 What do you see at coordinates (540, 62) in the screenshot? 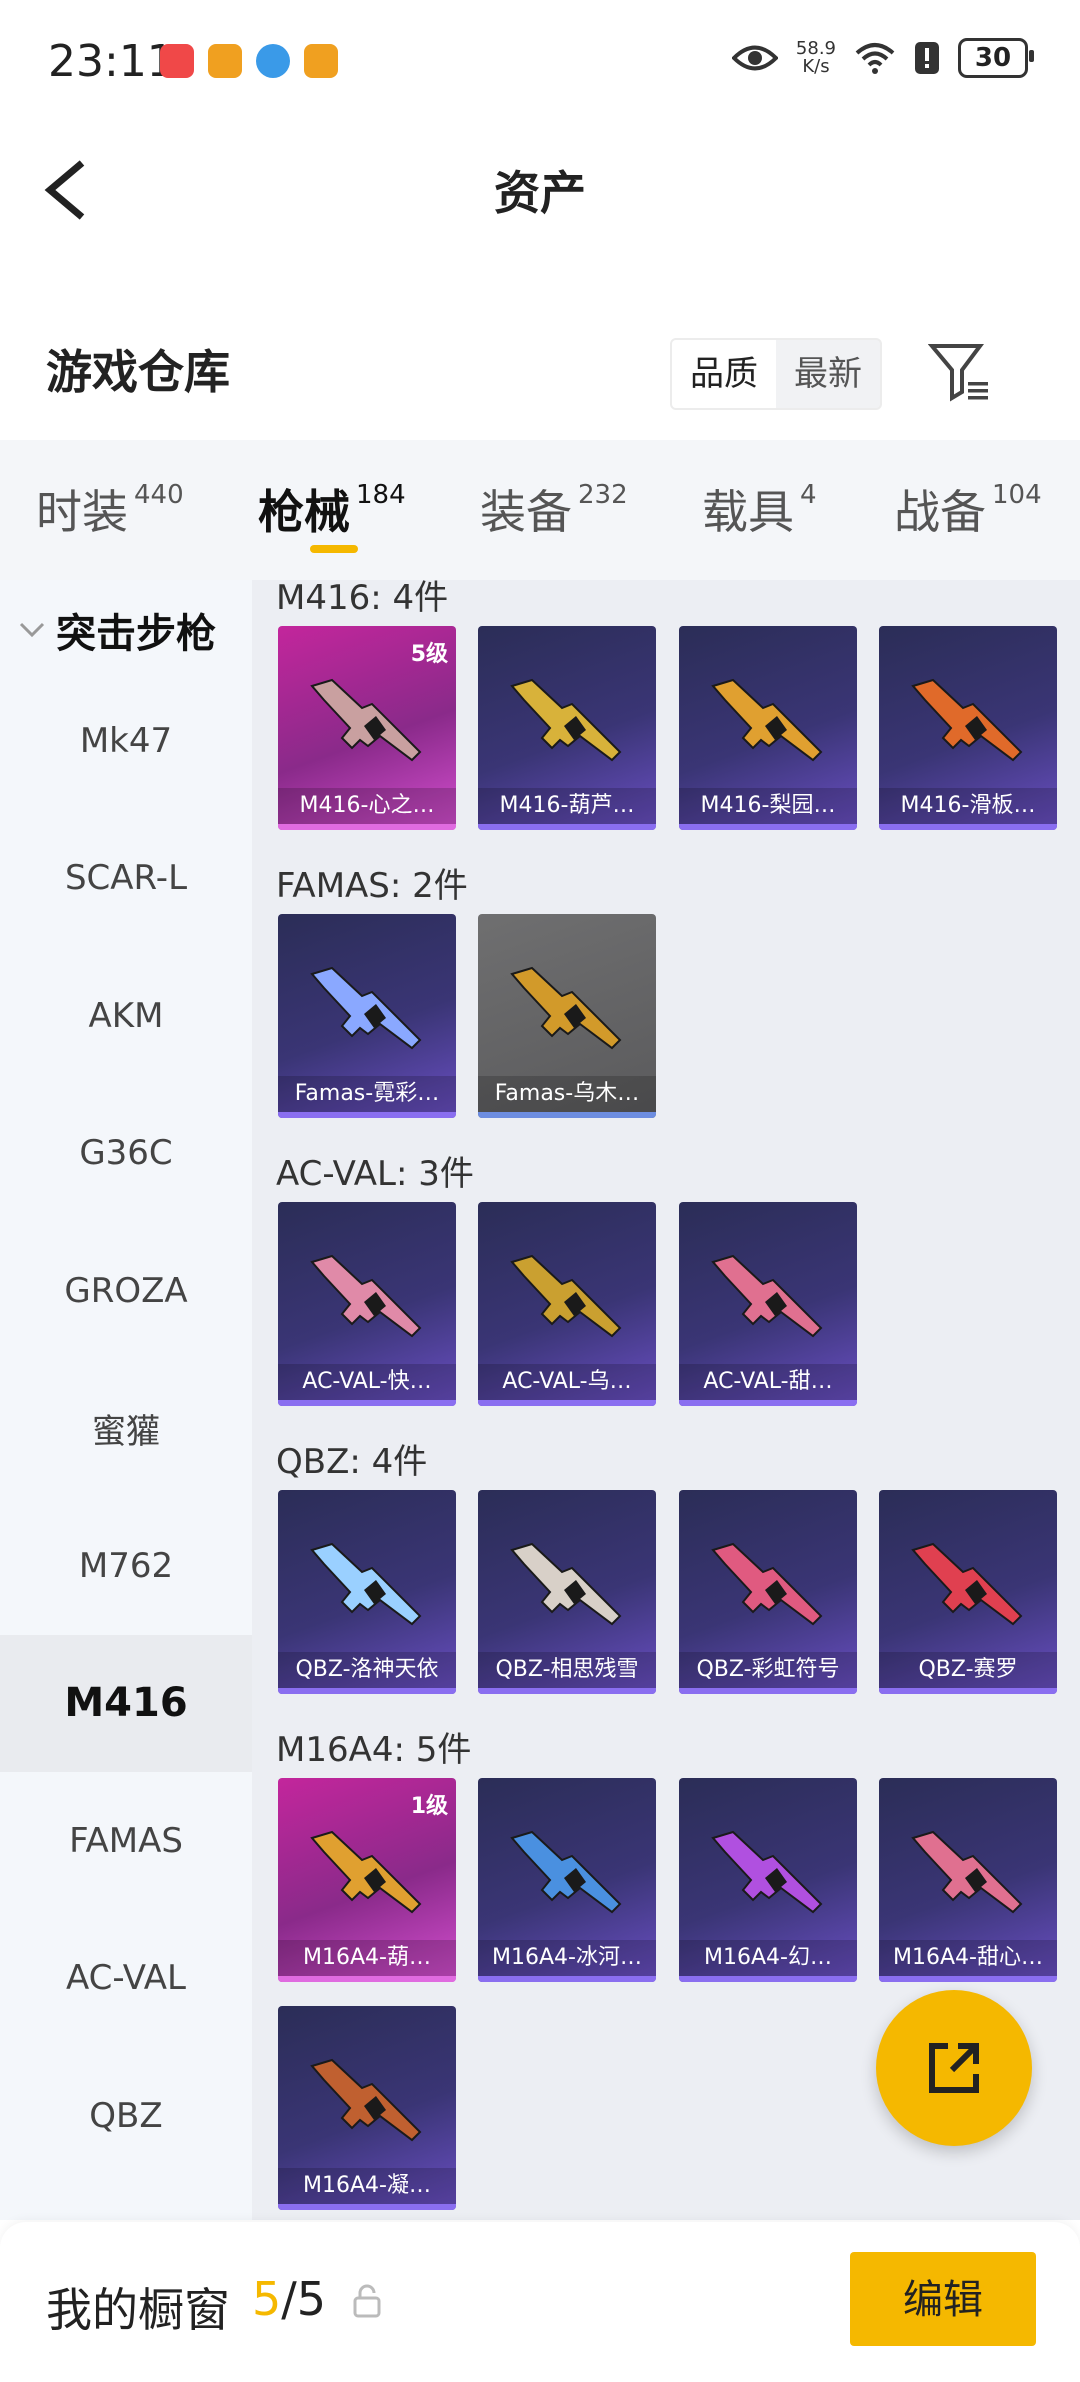
I see `status-bar: 23:11 58.9 K/s 30` at bounding box center [540, 62].